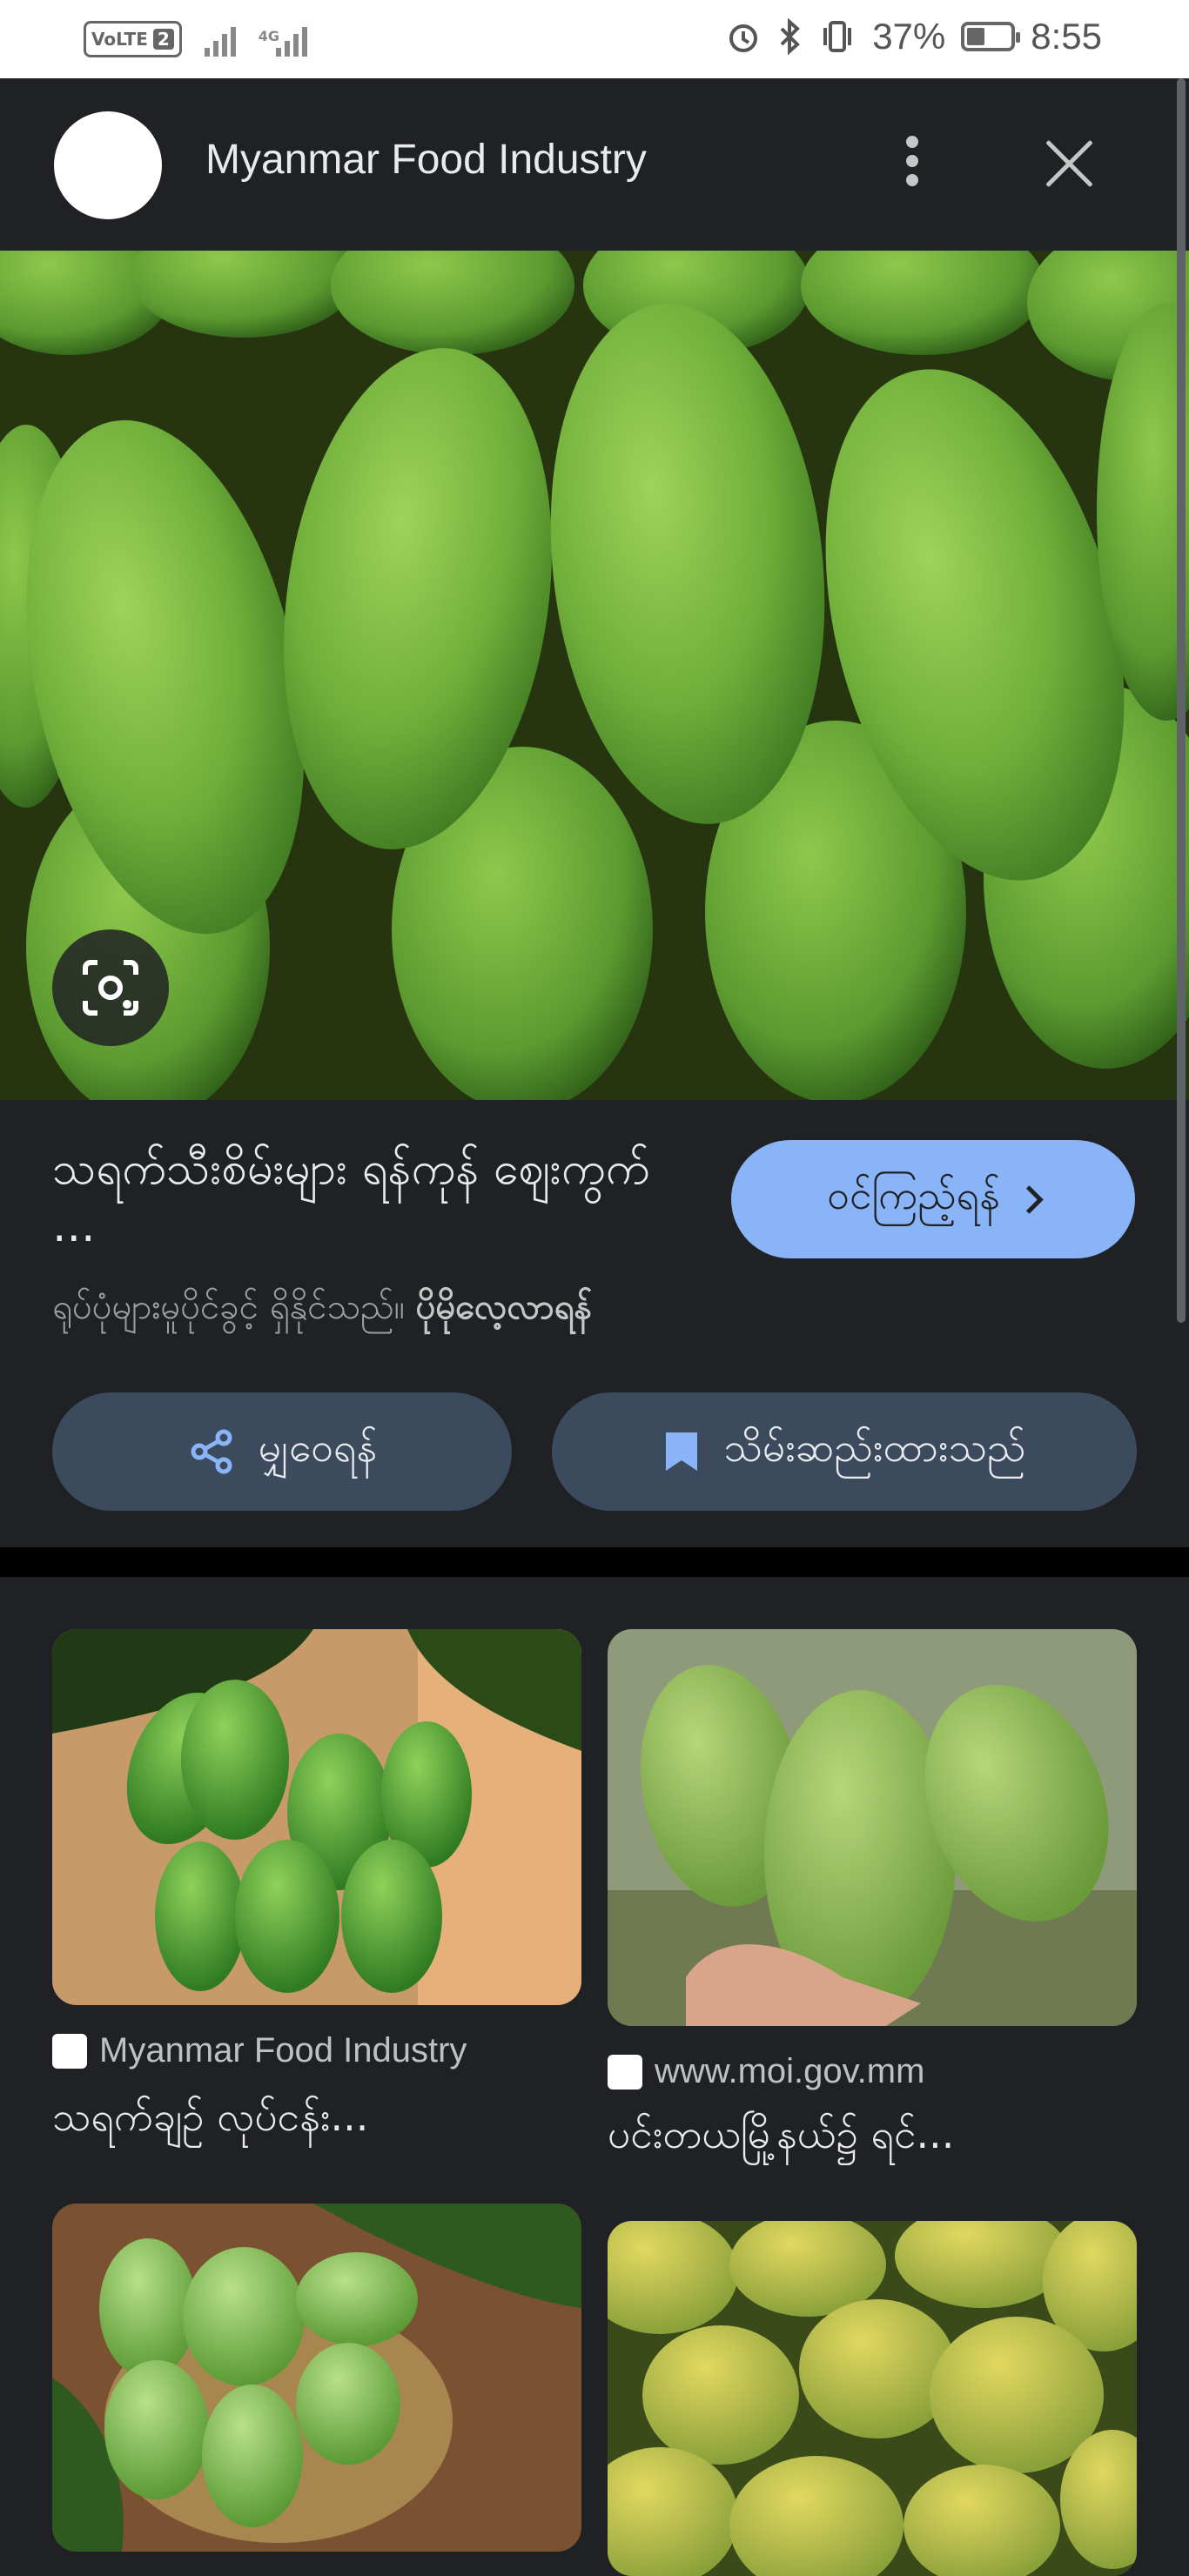  I want to click on status-right: 37% 8:55, so click(914, 37).